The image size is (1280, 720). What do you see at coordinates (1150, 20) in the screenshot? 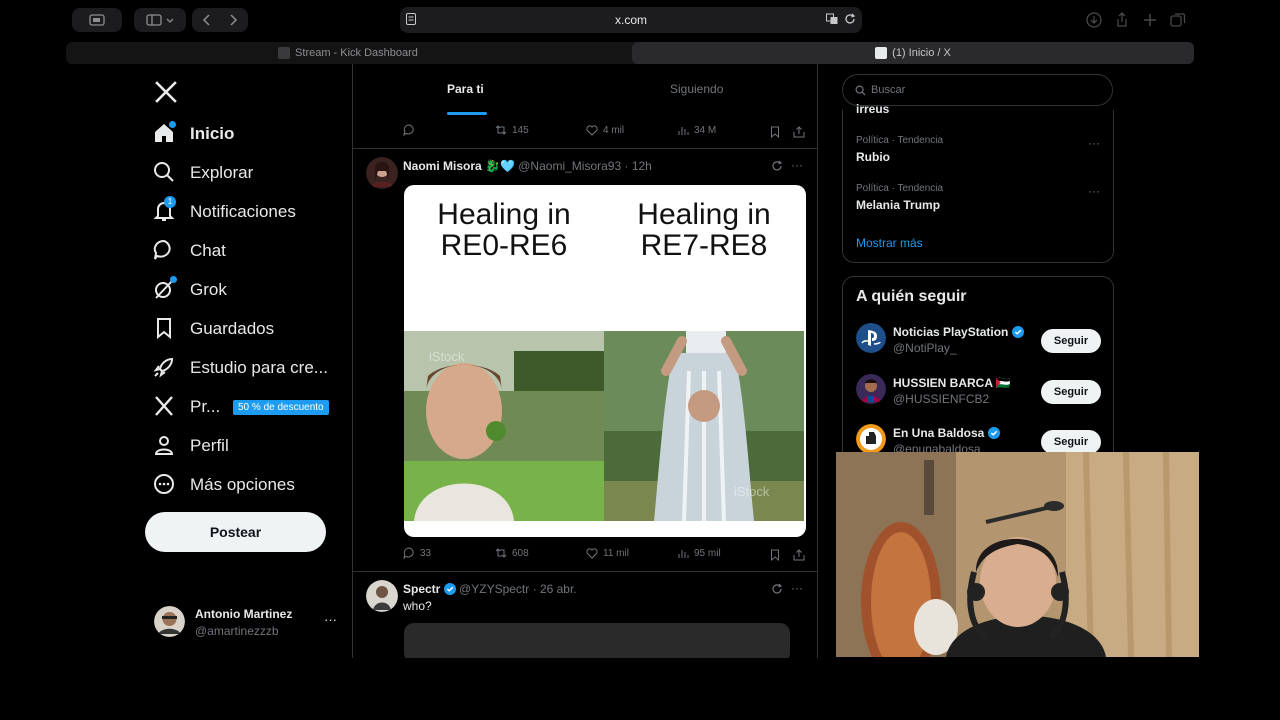
I see `new-tab-icon` at bounding box center [1150, 20].